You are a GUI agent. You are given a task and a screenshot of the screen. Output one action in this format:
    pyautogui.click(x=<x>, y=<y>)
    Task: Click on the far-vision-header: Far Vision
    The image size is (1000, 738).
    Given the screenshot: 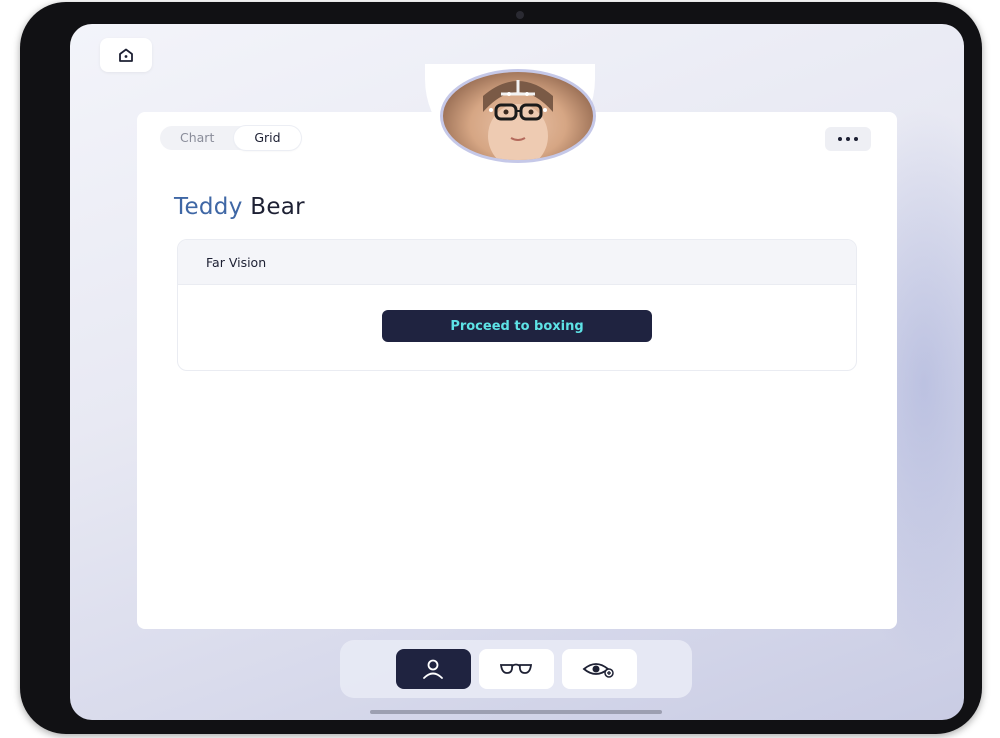 What is the action you would take?
    pyautogui.click(x=517, y=262)
    